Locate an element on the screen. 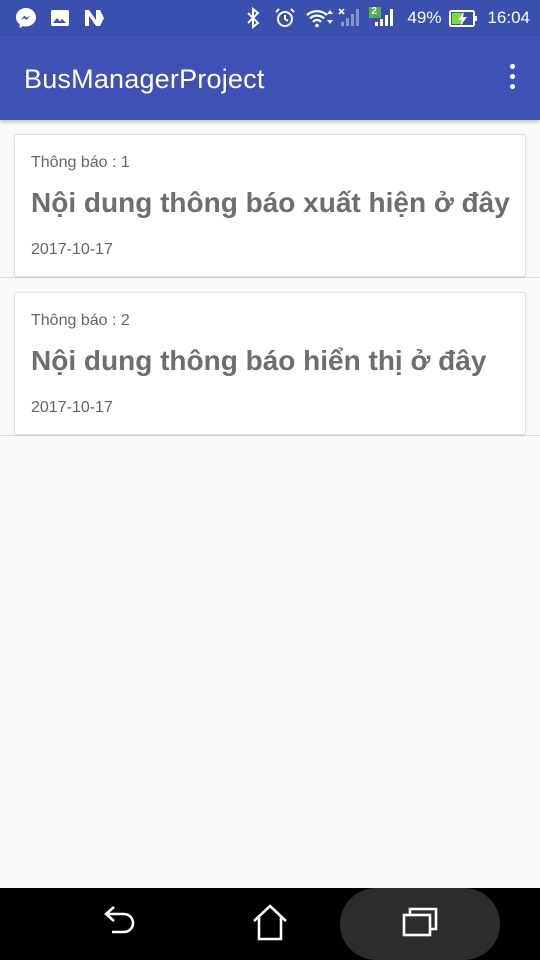 The width and height of the screenshot is (540, 960). n-app-icon is located at coordinates (94, 18).